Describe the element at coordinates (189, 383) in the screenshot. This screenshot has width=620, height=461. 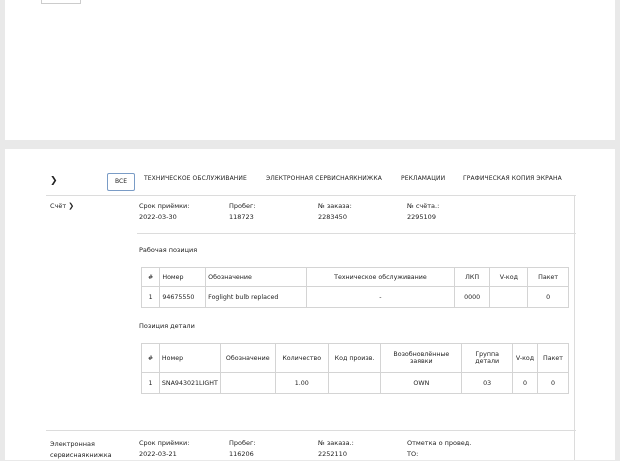
I see `table-cell: SNA943021LIGHT` at that location.